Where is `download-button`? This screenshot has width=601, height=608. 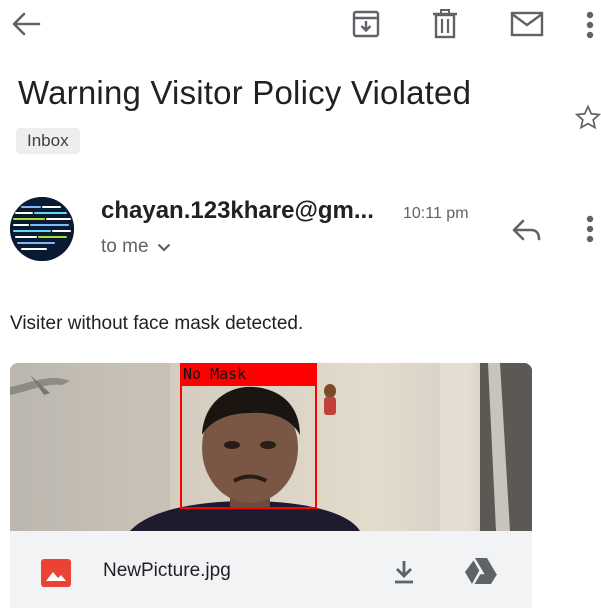
download-button is located at coordinates (404, 572).